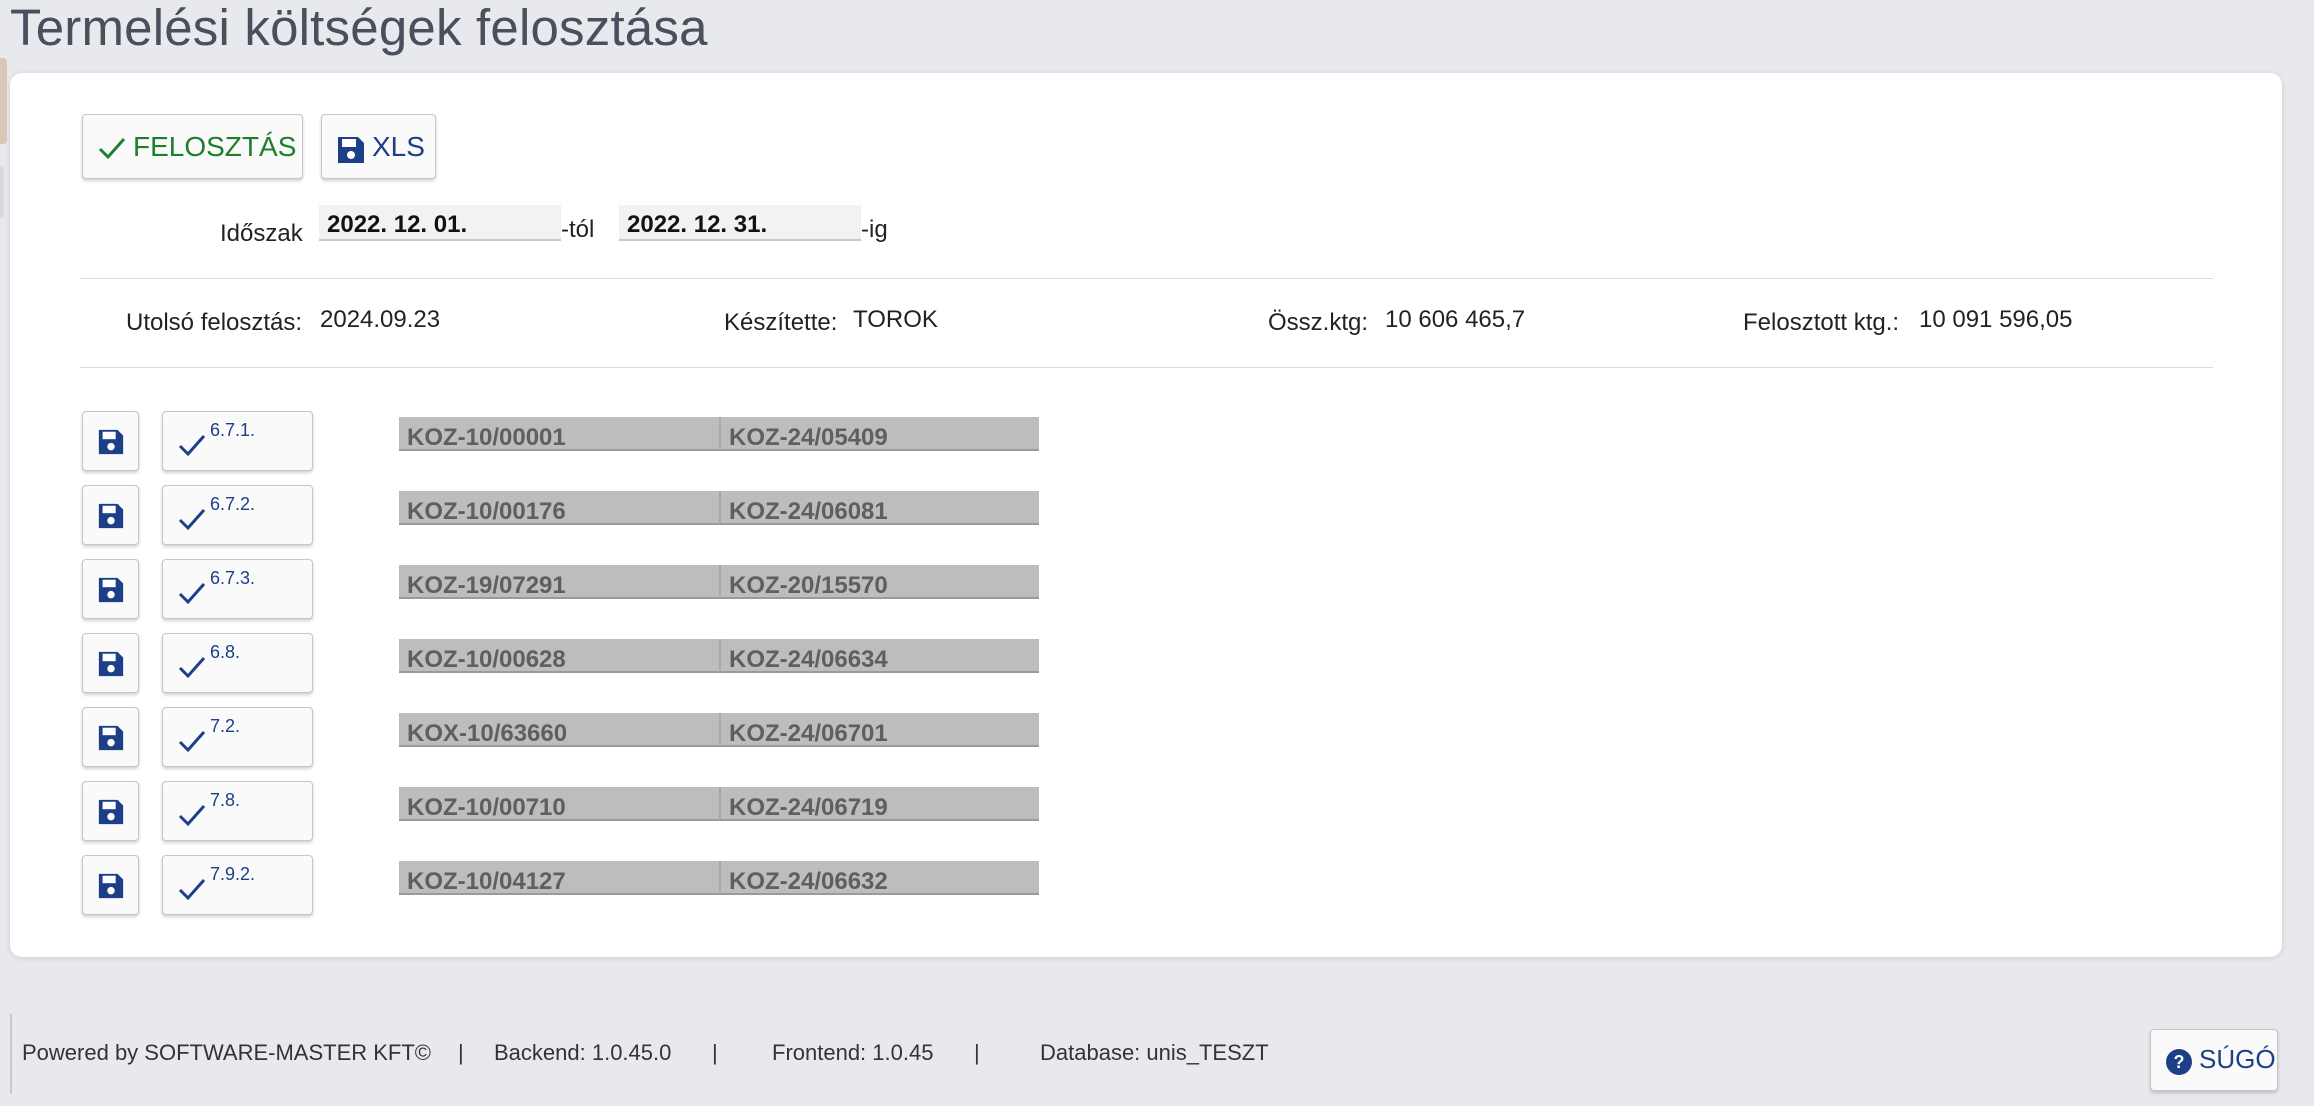 This screenshot has height=1106, width=2314. Describe the element at coordinates (233, 504) in the screenshot. I see `row-label: 6.7.2.` at that location.